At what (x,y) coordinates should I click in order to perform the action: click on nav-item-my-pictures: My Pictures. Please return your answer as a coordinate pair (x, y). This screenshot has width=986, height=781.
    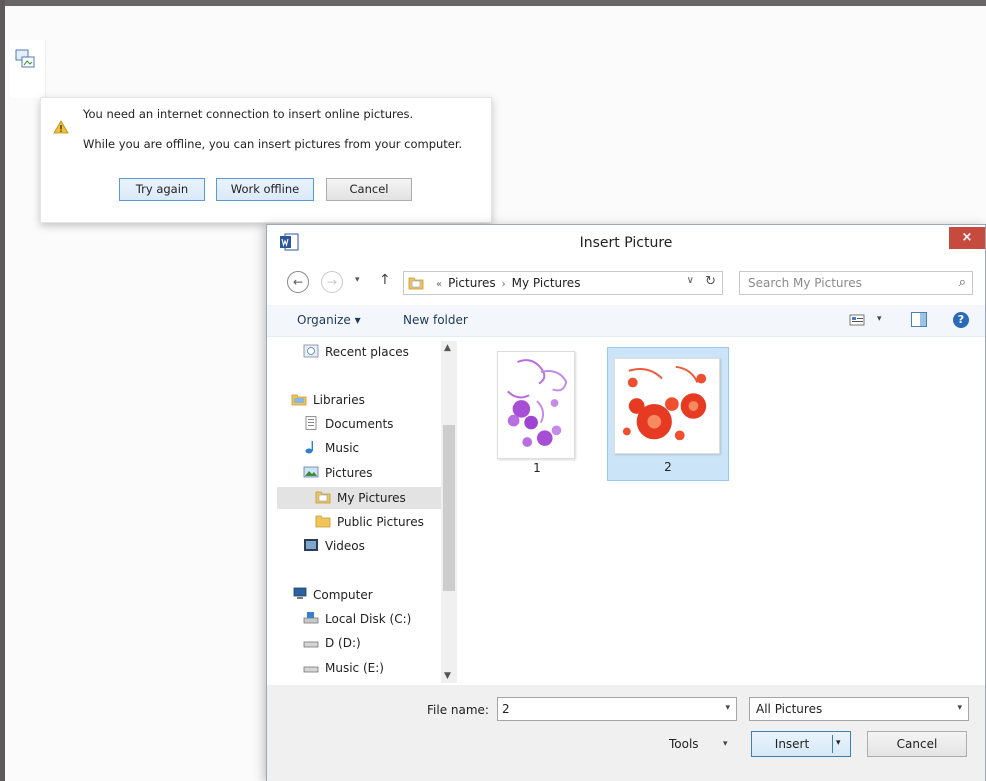
    Looking at the image, I should click on (360, 498).